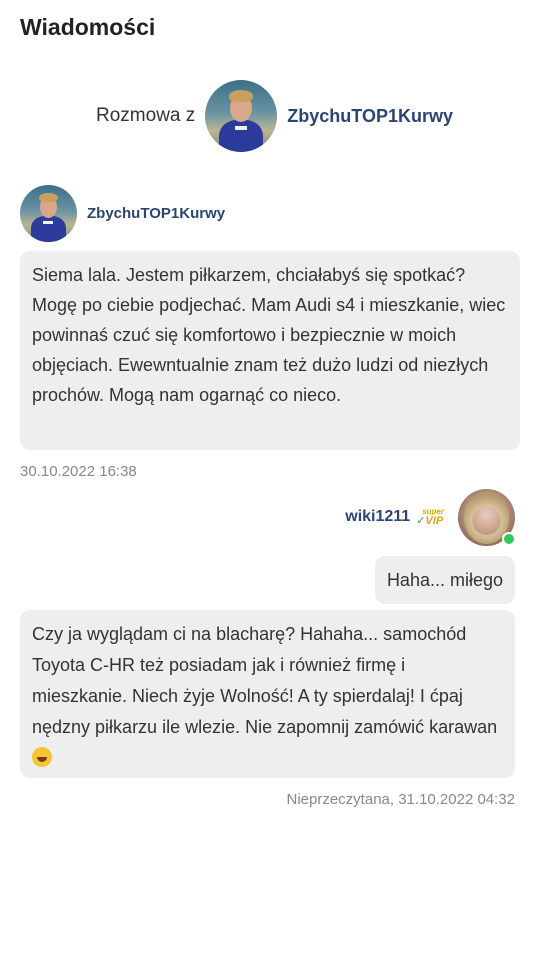  I want to click on sender-name: ZbychuTOP1Kurwy, so click(156, 213).